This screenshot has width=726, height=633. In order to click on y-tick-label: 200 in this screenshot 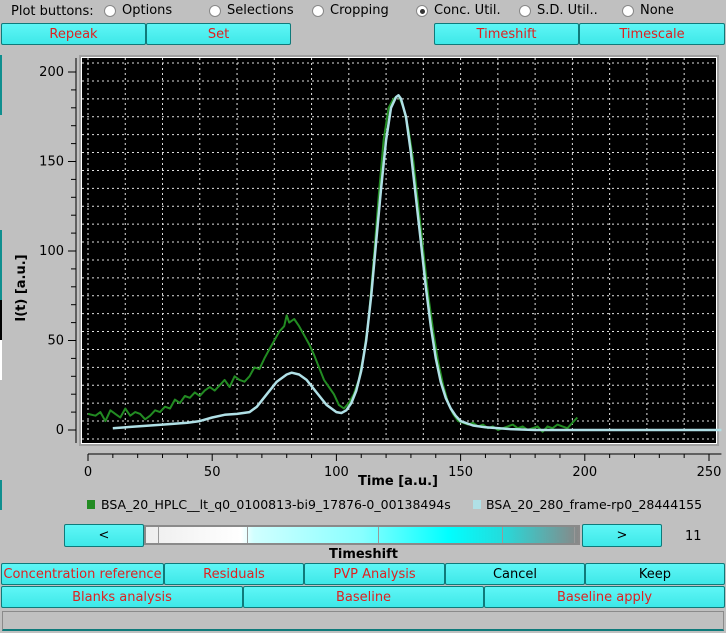, I will do `click(51, 72)`.